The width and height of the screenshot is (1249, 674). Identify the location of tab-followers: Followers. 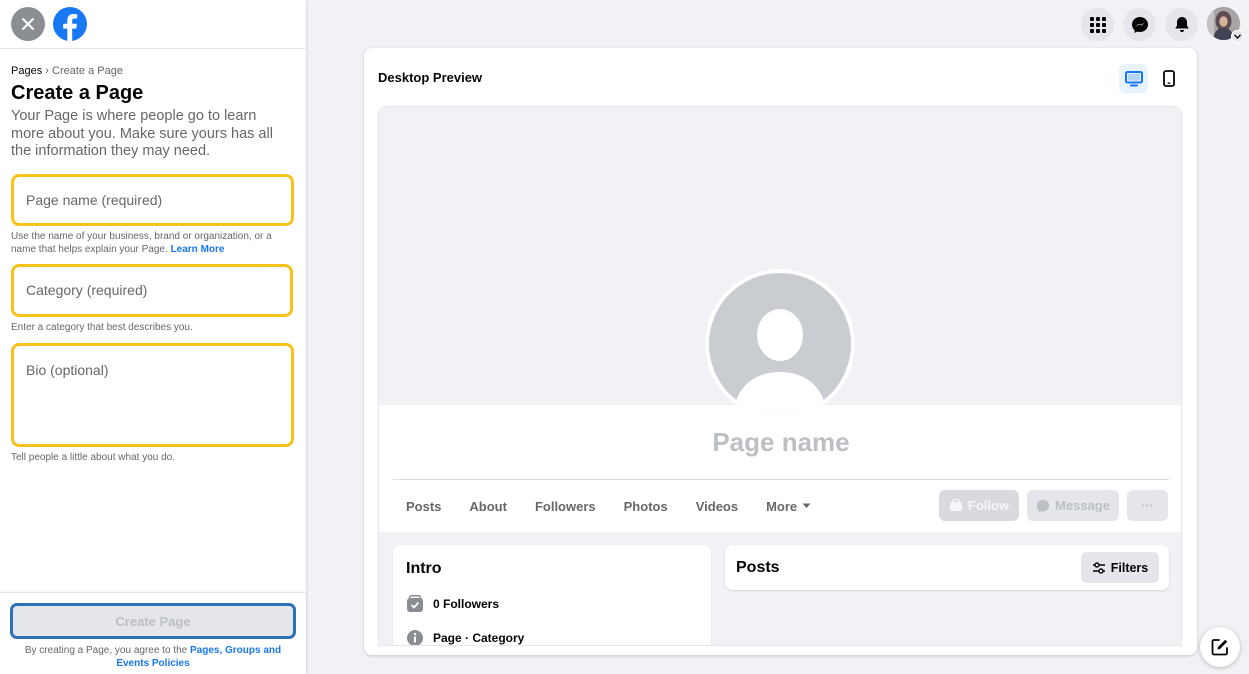
(565, 506).